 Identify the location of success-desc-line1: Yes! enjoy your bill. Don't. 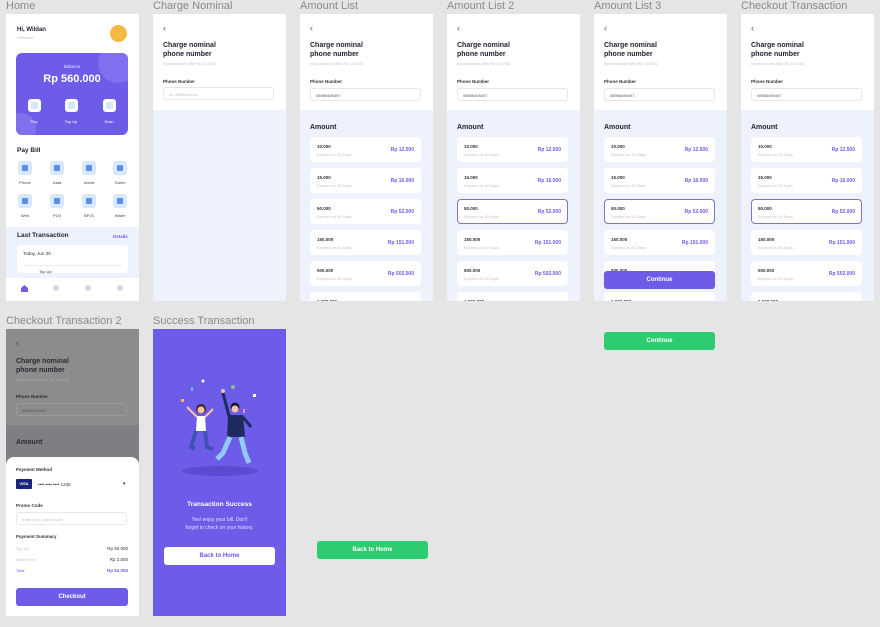
(219, 520).